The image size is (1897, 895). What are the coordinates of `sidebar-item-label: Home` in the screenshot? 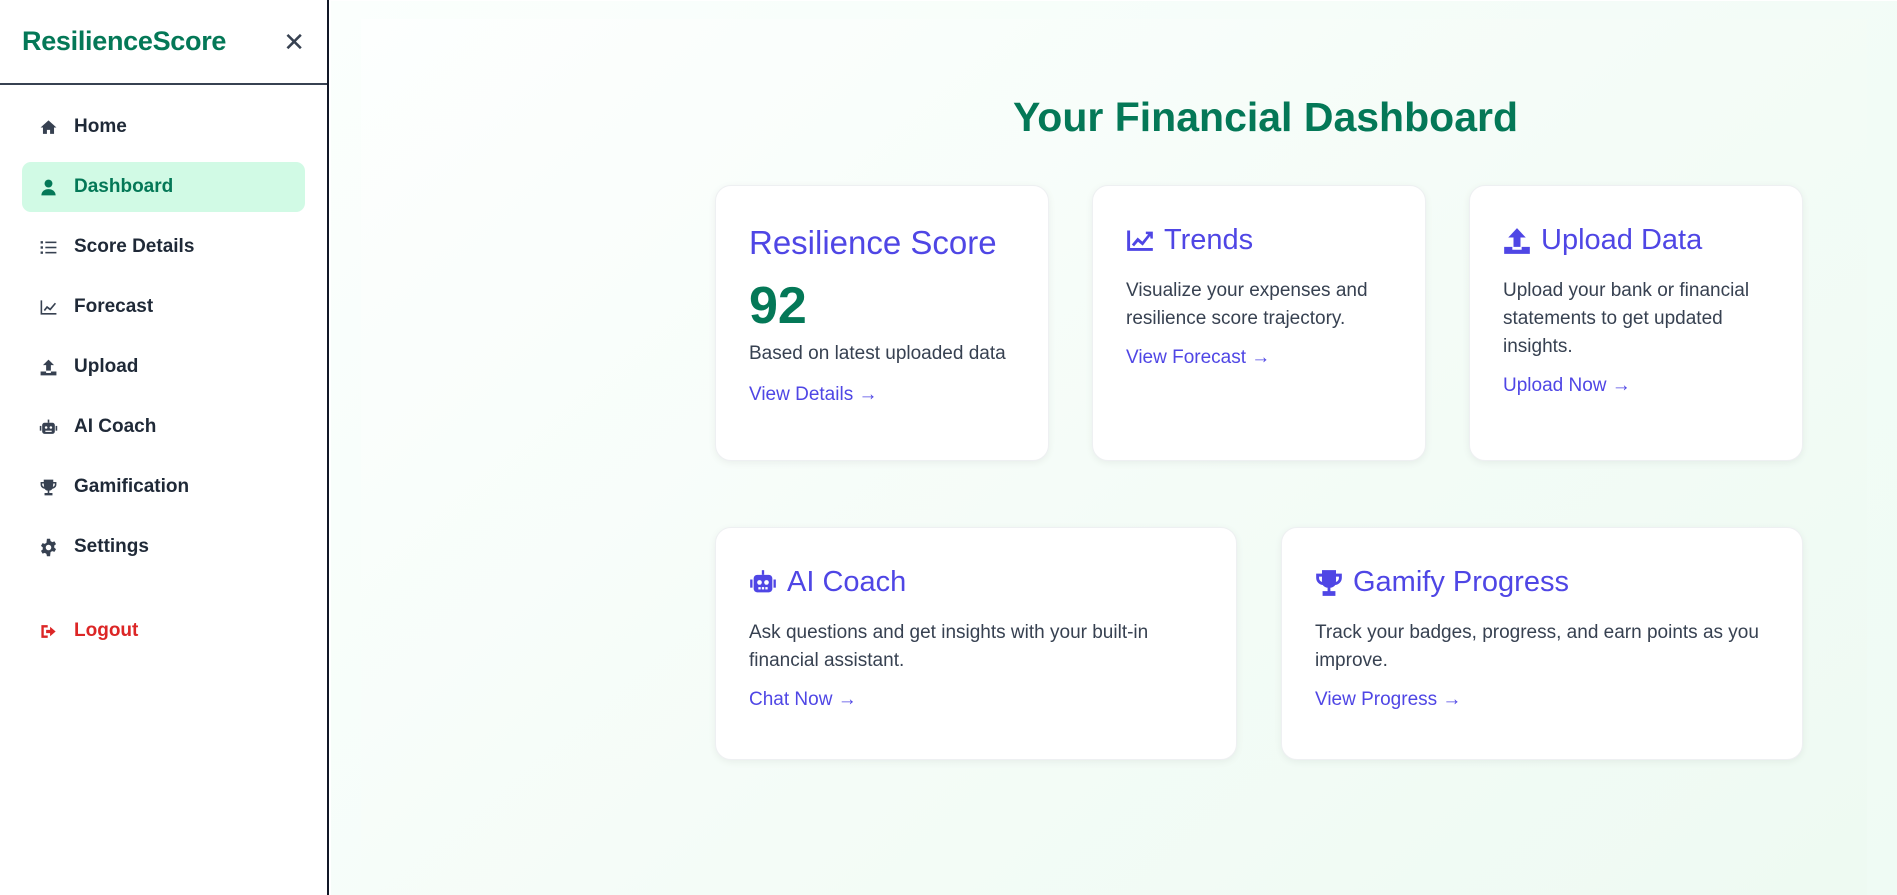 It's located at (100, 126).